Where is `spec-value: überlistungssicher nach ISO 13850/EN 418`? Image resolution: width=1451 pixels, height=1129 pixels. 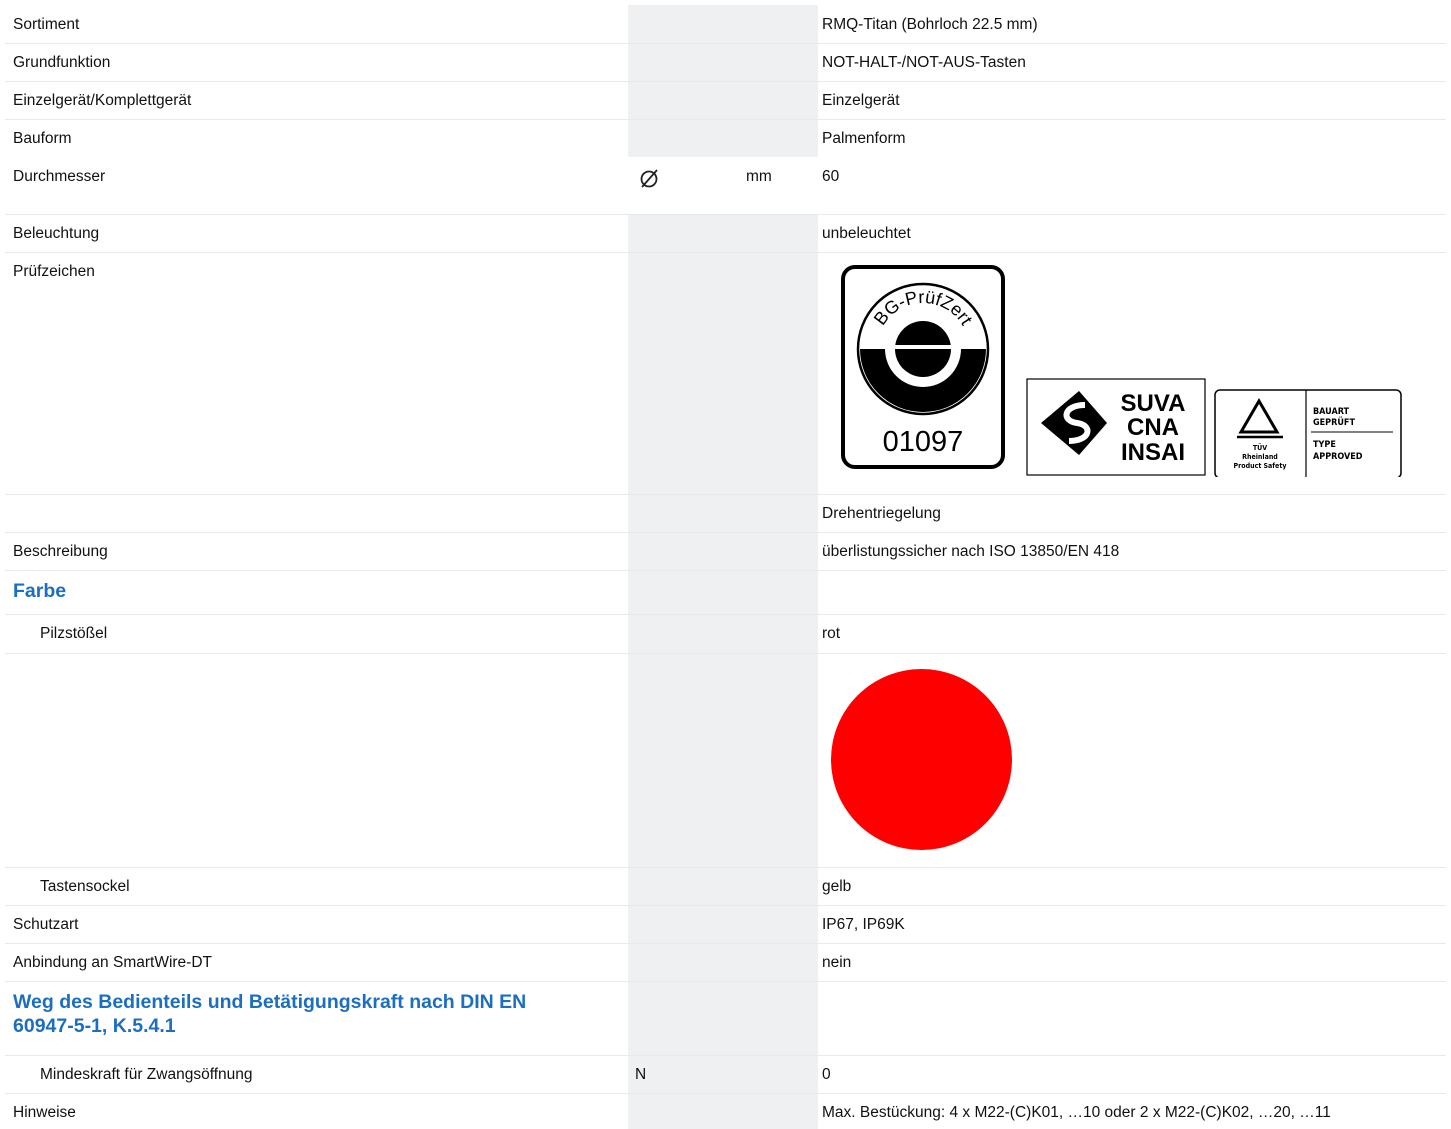
spec-value: überlistungssicher nach ISO 13850/EN 418 is located at coordinates (971, 551).